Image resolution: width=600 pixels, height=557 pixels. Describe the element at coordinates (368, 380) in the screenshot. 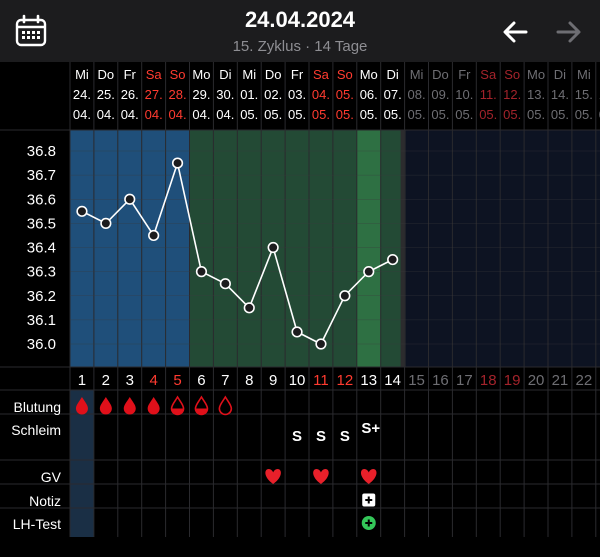

I see `cycle-day-number: 13` at that location.